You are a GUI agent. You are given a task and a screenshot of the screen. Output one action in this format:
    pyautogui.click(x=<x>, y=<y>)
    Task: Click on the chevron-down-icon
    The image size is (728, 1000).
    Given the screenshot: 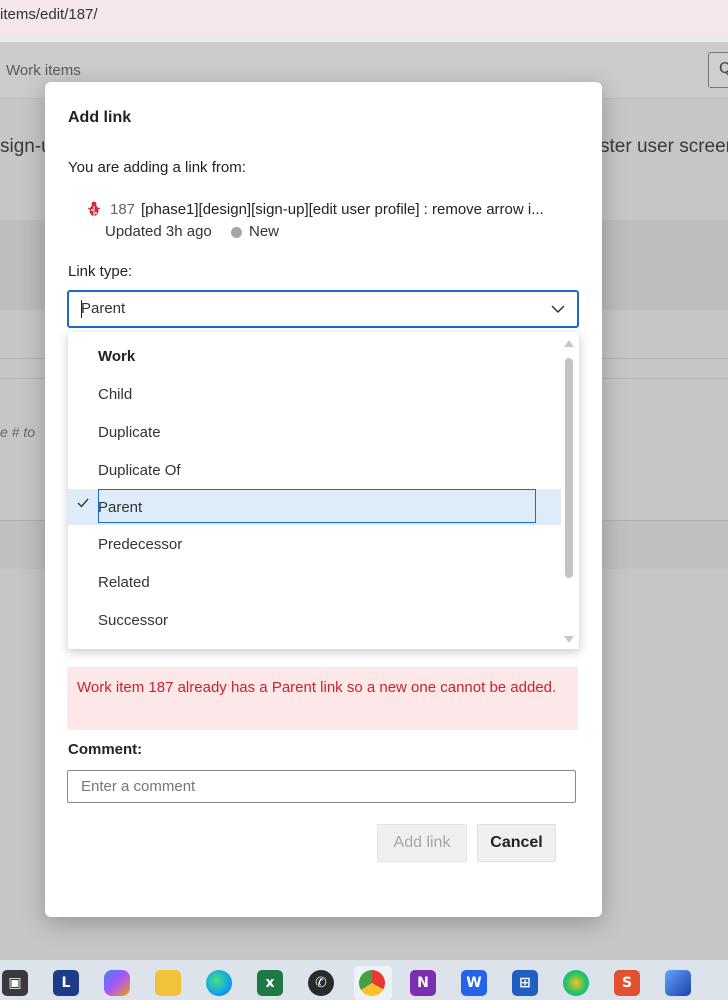 What is the action you would take?
    pyautogui.click(x=558, y=309)
    